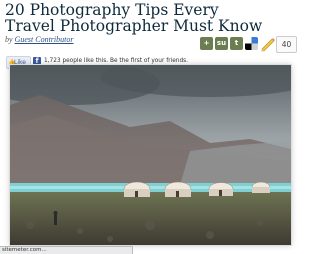 The width and height of the screenshot is (320, 254). I want to click on comment-count-badge: 40, so click(286, 44).